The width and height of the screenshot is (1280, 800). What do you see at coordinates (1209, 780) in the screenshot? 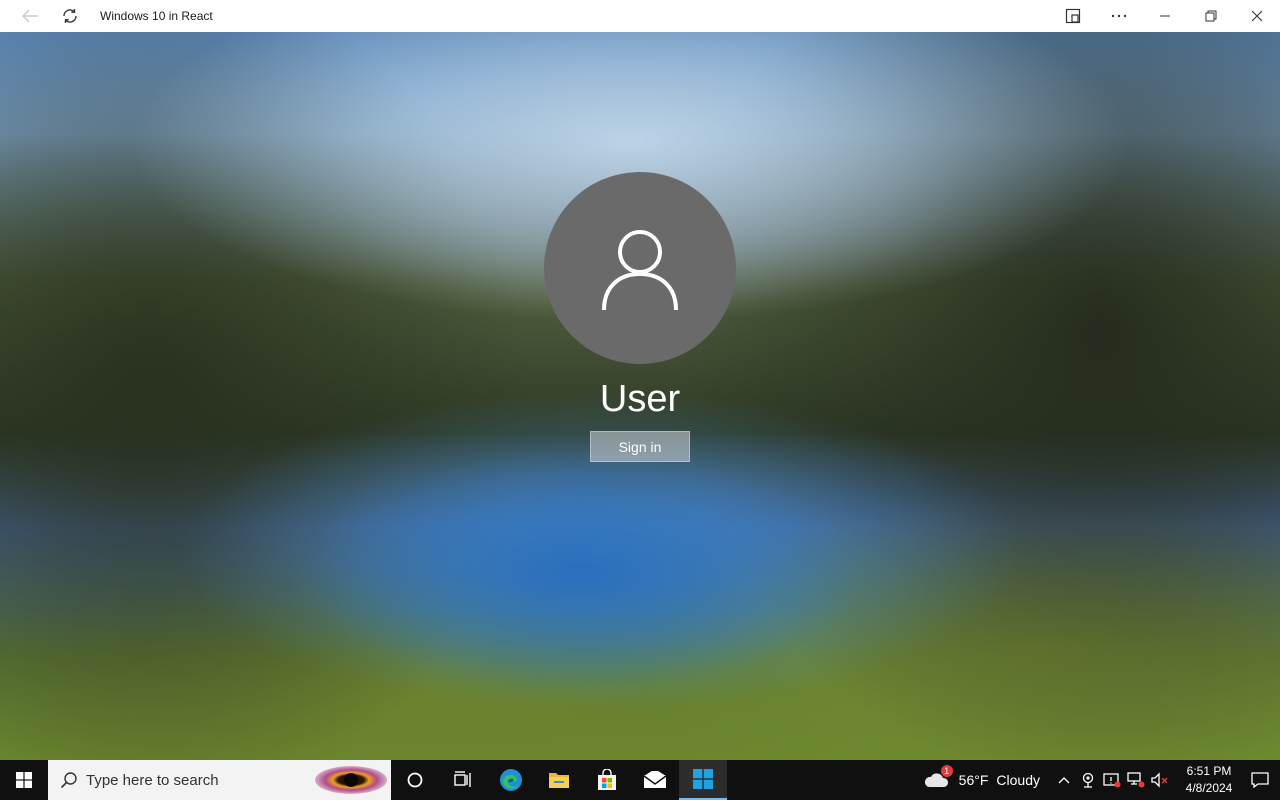
I see `taskbar-clock: 6:51 PM 4/8/2024` at bounding box center [1209, 780].